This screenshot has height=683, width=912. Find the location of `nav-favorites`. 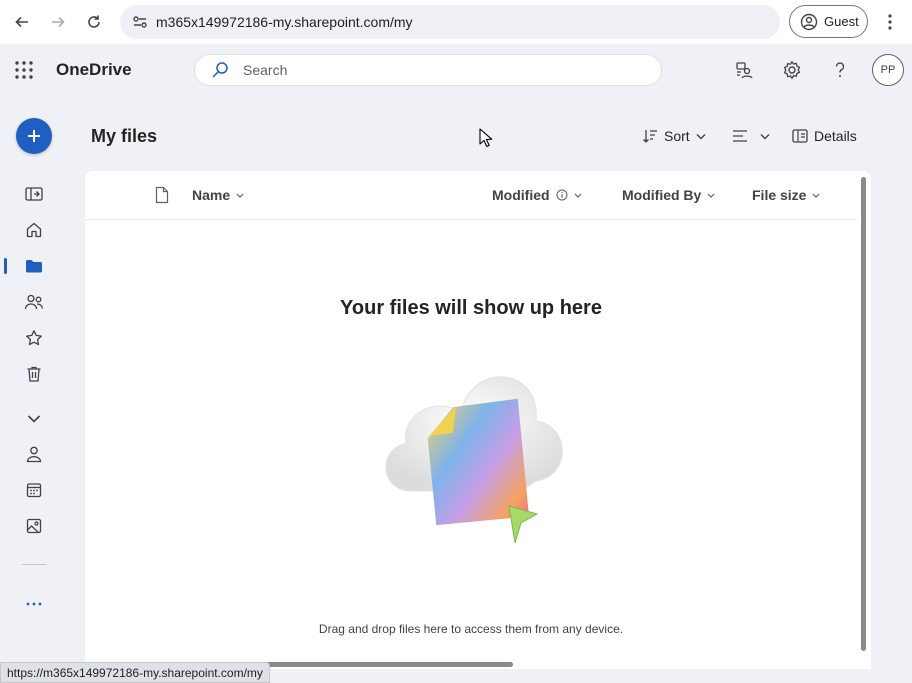

nav-favorites is located at coordinates (34, 338).